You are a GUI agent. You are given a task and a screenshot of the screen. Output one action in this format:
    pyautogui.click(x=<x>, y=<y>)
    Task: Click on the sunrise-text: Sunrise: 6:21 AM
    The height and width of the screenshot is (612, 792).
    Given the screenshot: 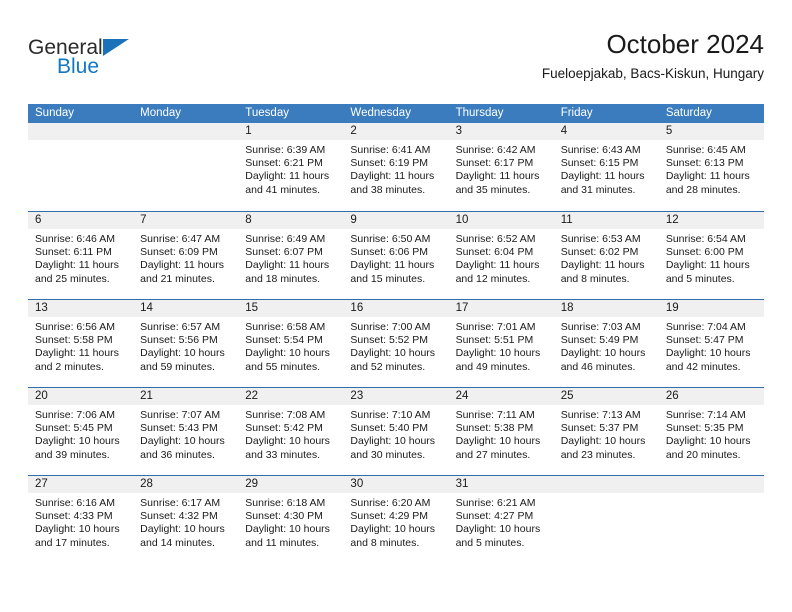 What is the action you would take?
    pyautogui.click(x=495, y=503)
    